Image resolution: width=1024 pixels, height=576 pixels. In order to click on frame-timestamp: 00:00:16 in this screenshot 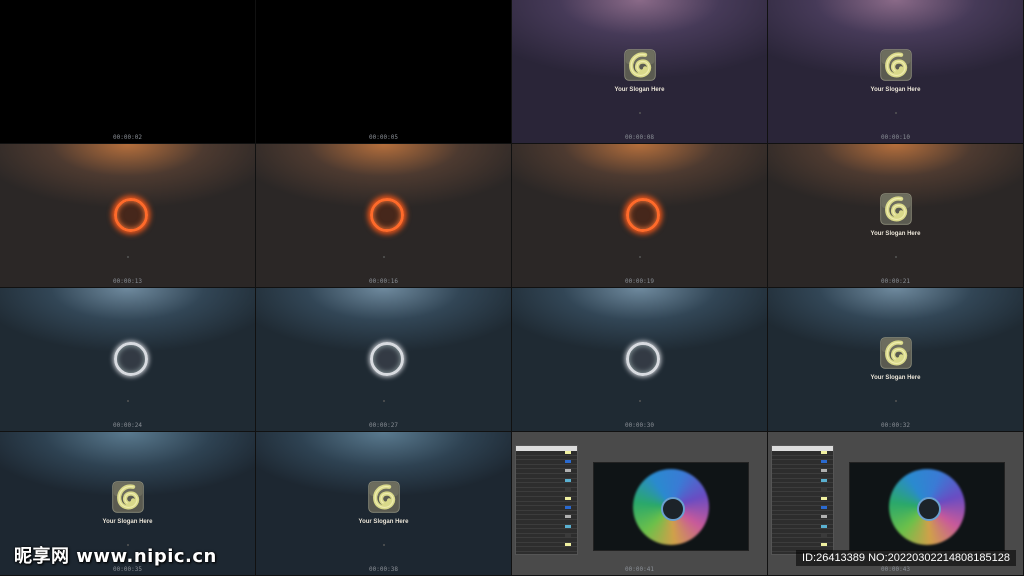, I will do `click(383, 281)`.